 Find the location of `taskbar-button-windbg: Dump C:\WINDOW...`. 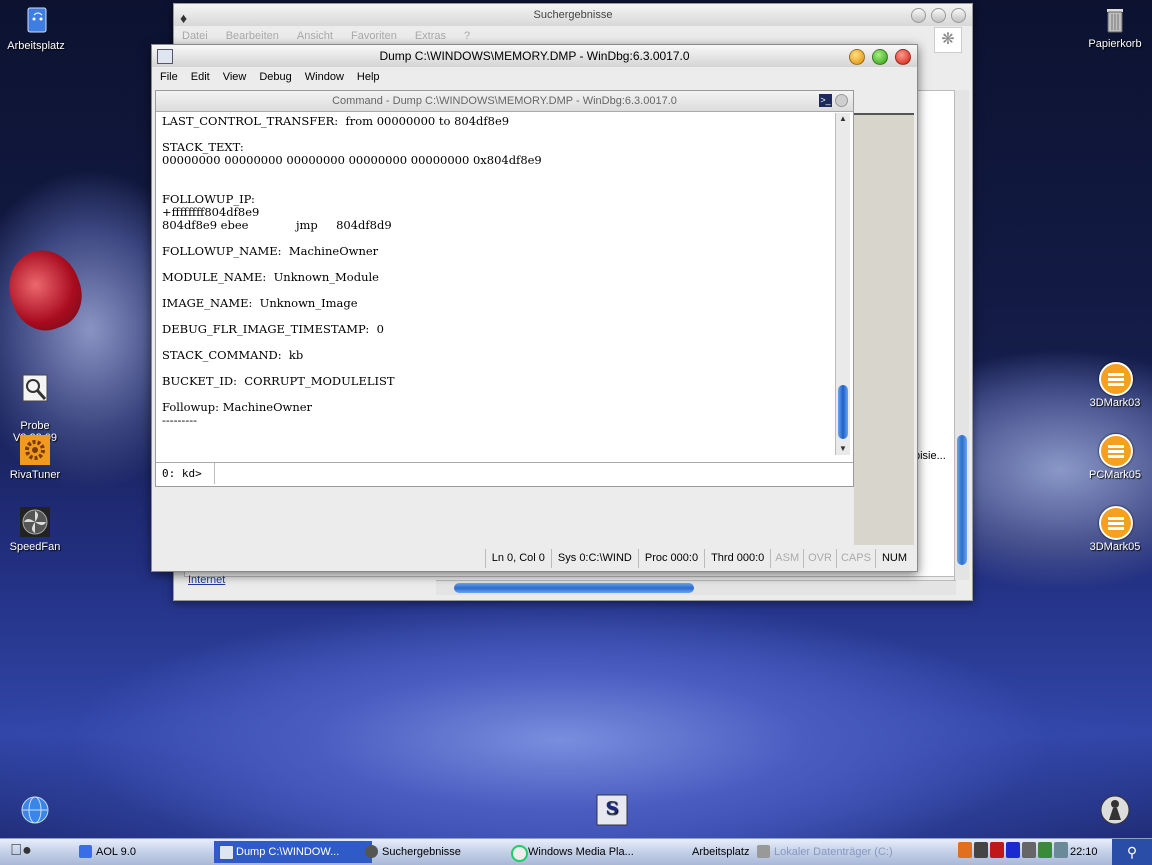

taskbar-button-windbg: Dump C:\WINDOW... is located at coordinates (293, 852).